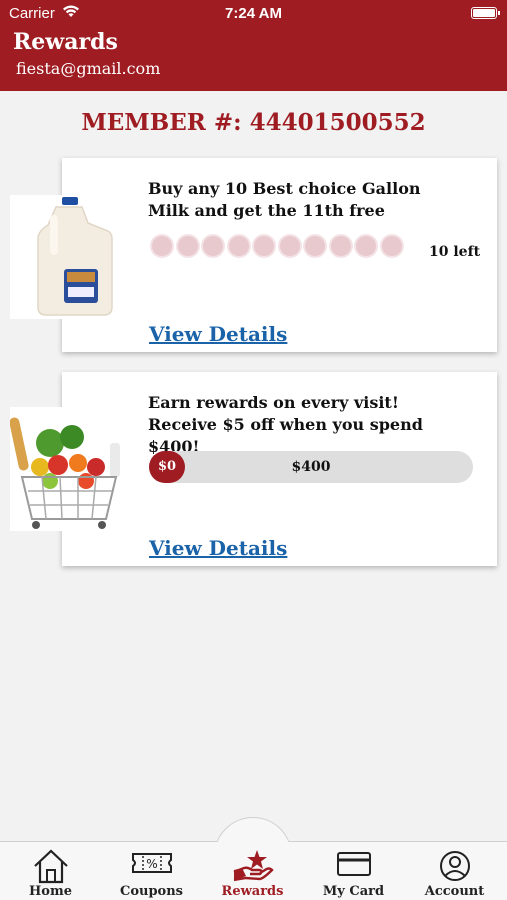 This screenshot has height=900, width=507. I want to click on page-title: Rewards, so click(65, 42).